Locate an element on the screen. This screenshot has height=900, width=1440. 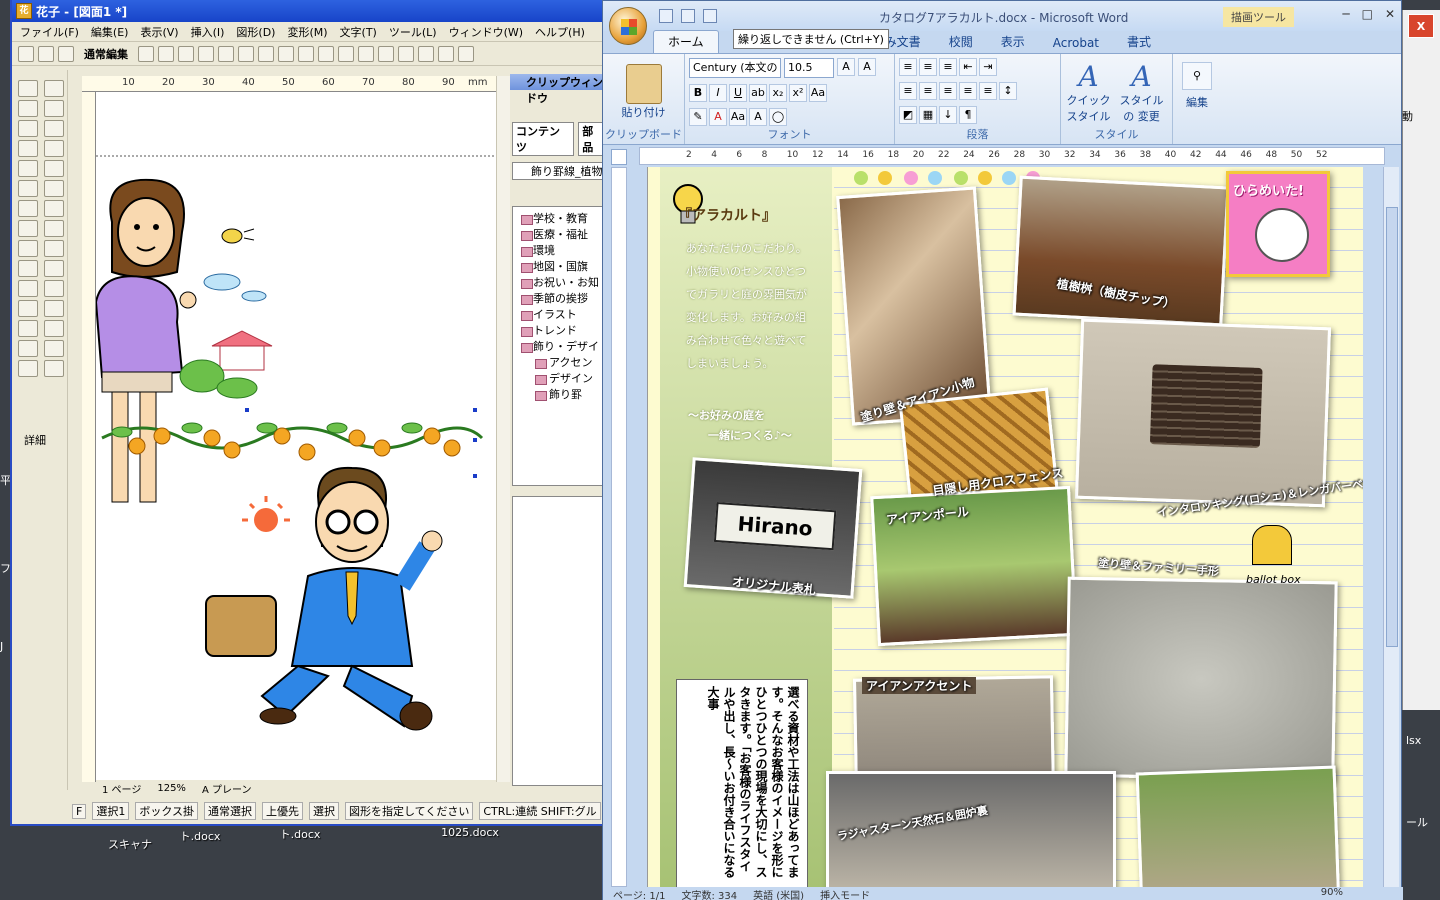
office-button-icon is located at coordinates (628, 26).